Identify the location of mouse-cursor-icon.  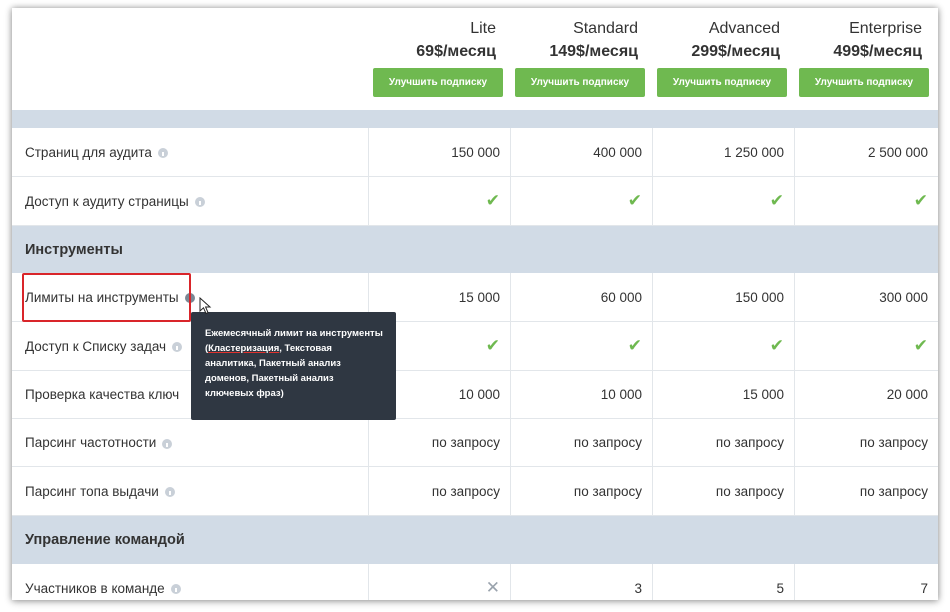
(205, 306).